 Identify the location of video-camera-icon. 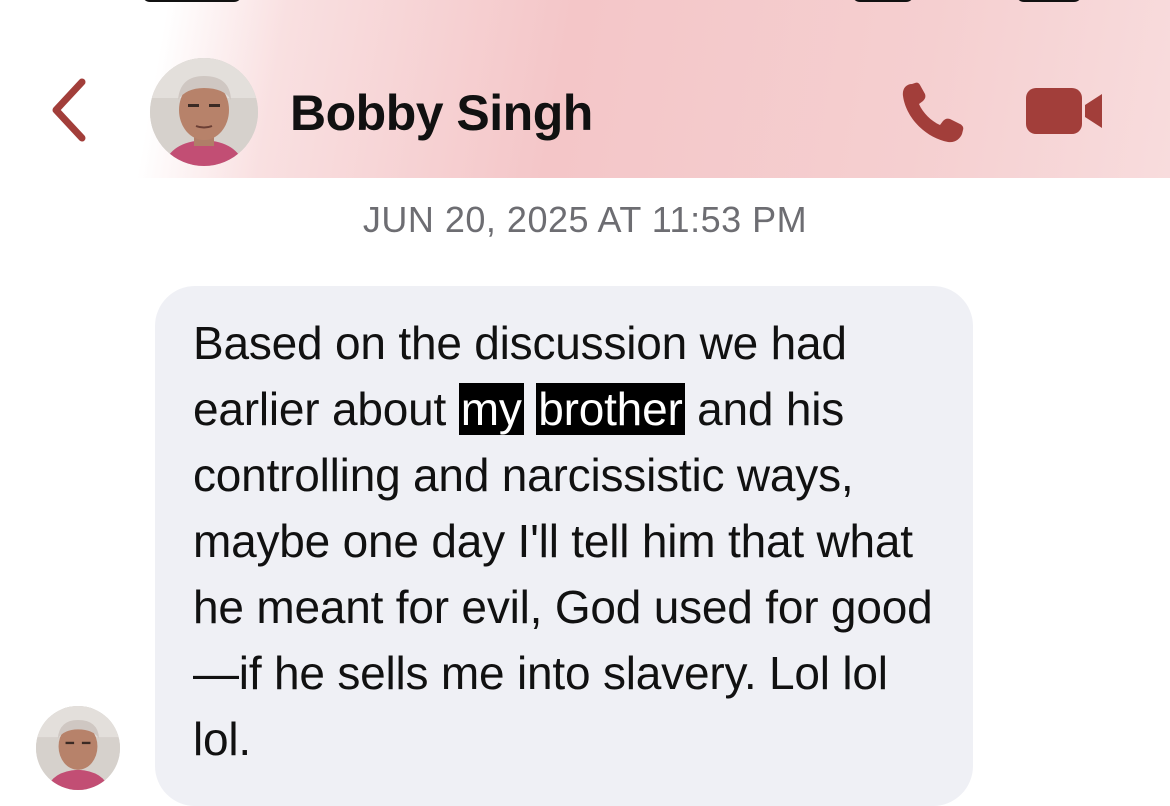
(1064, 111).